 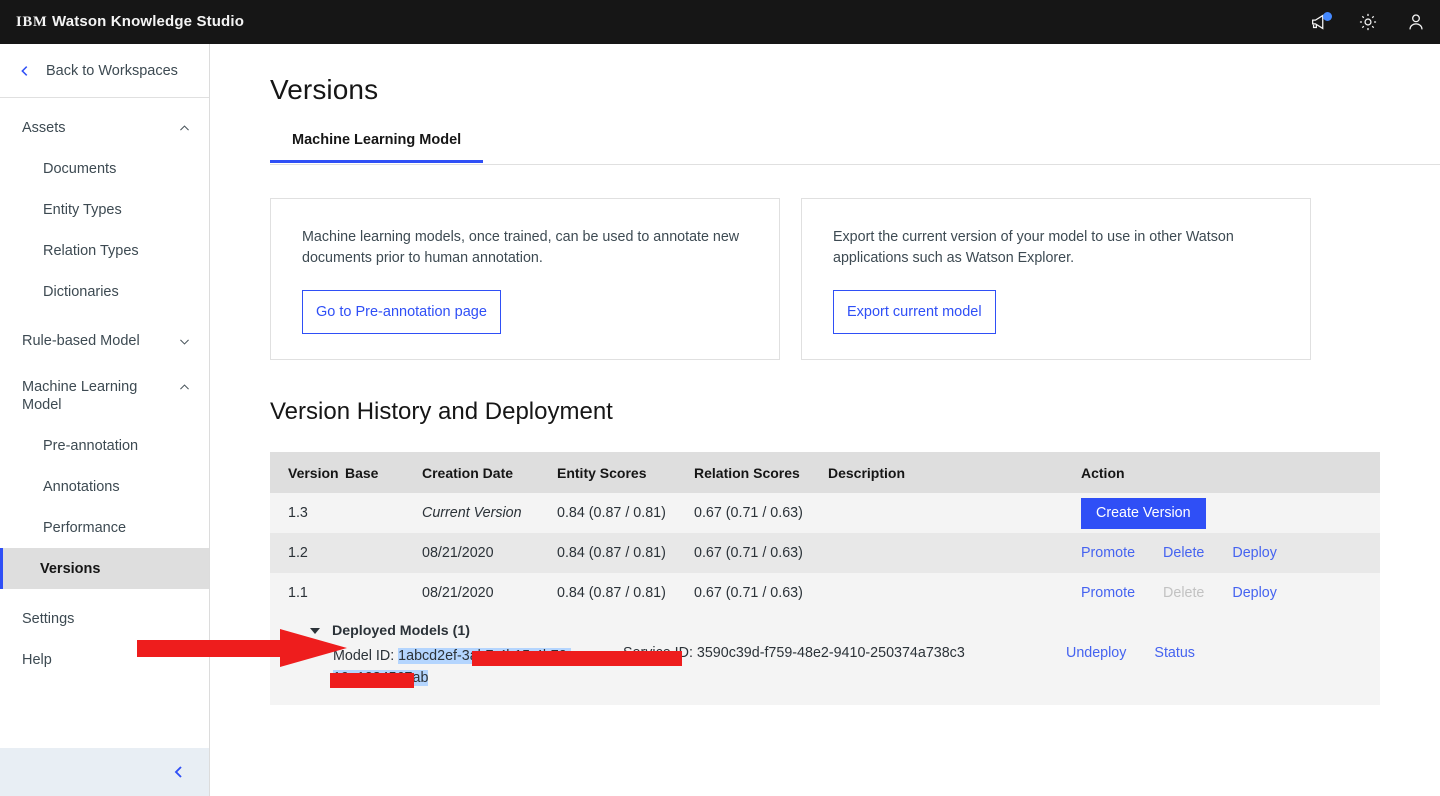 I want to click on button-label: Export current model, so click(x=914, y=312).